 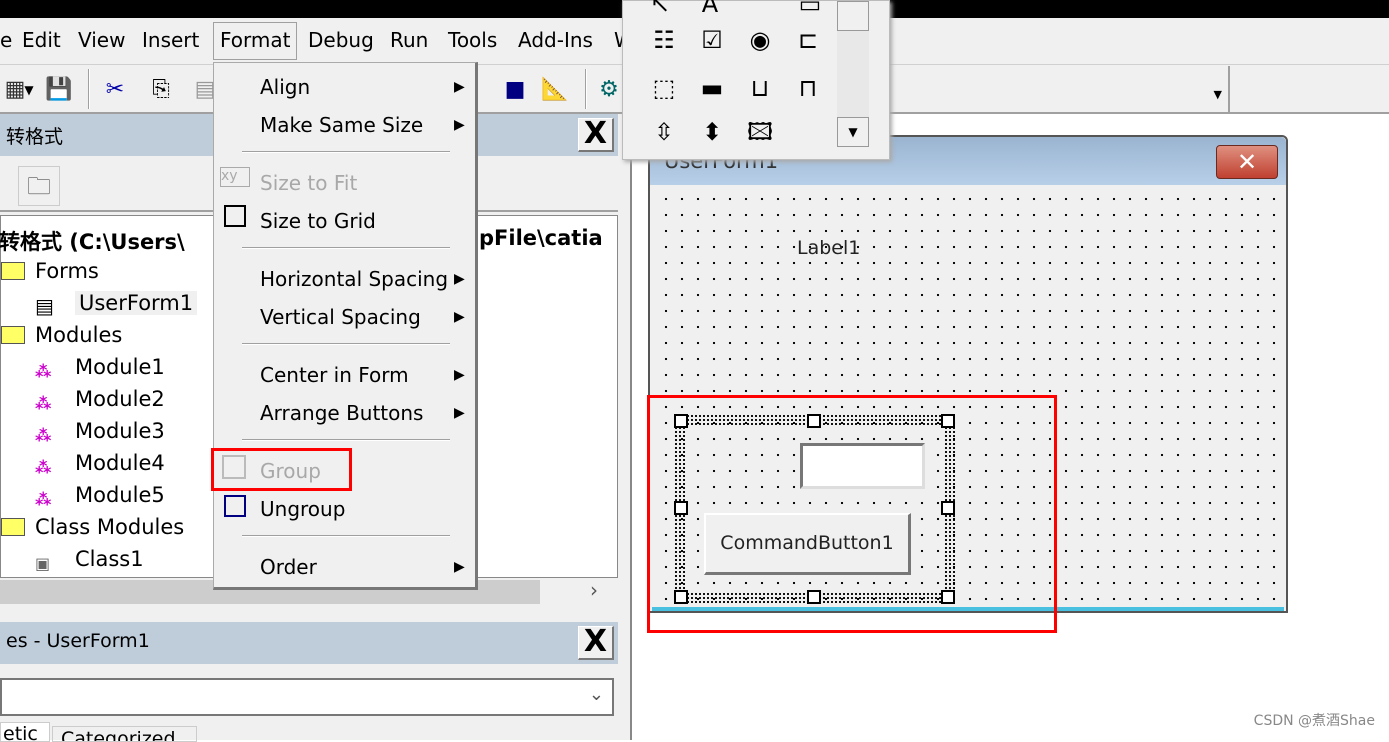 What do you see at coordinates (712, 88) in the screenshot?
I see `command-button-tool-icon: ▬` at bounding box center [712, 88].